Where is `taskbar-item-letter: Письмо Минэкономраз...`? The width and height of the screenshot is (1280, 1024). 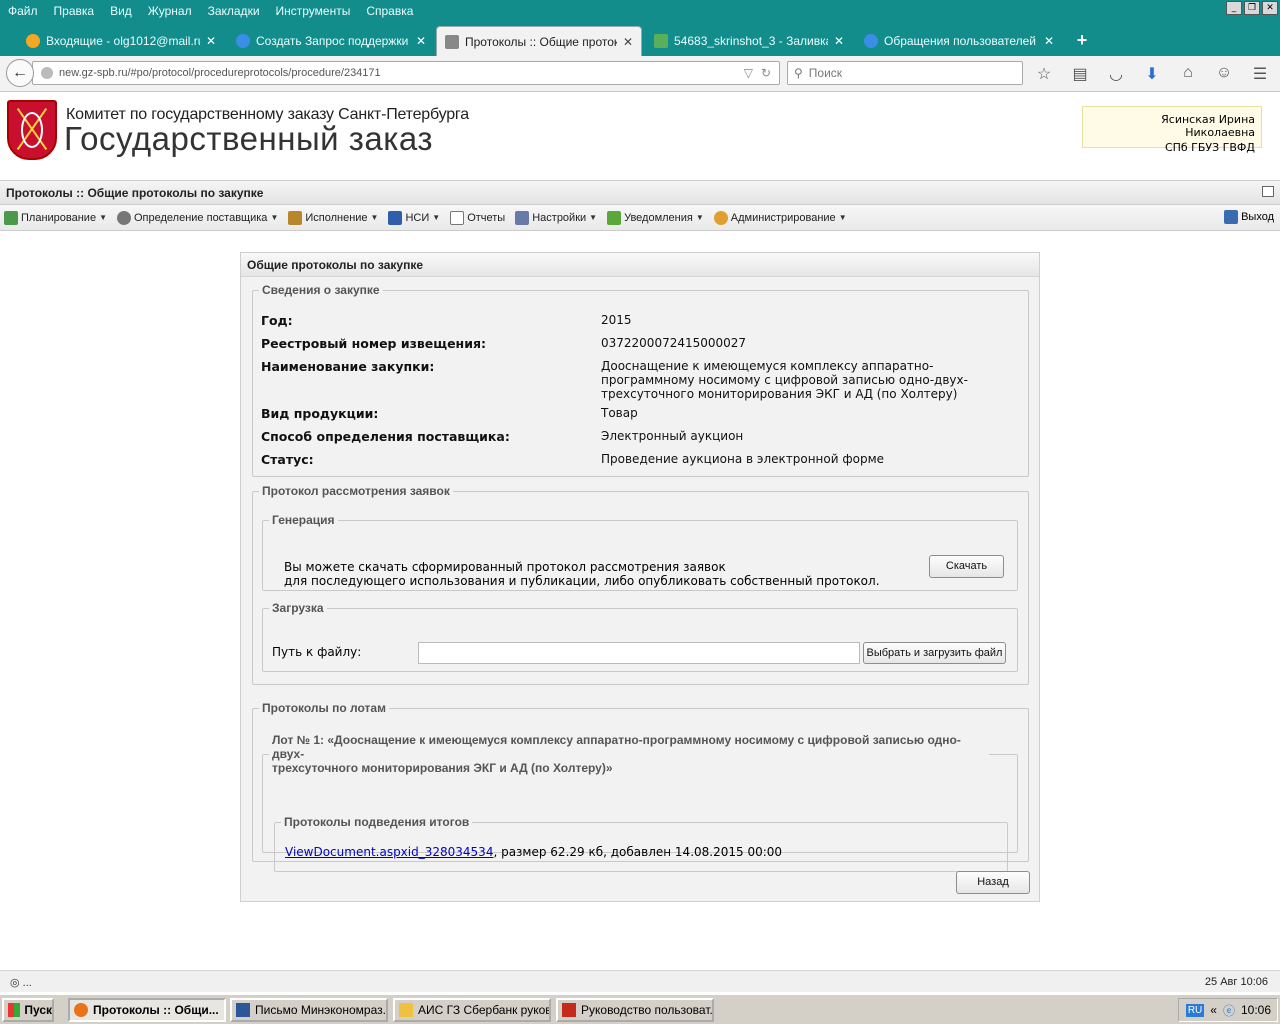
taskbar-item-letter: Письмо Минэкономраз... is located at coordinates (309, 1010).